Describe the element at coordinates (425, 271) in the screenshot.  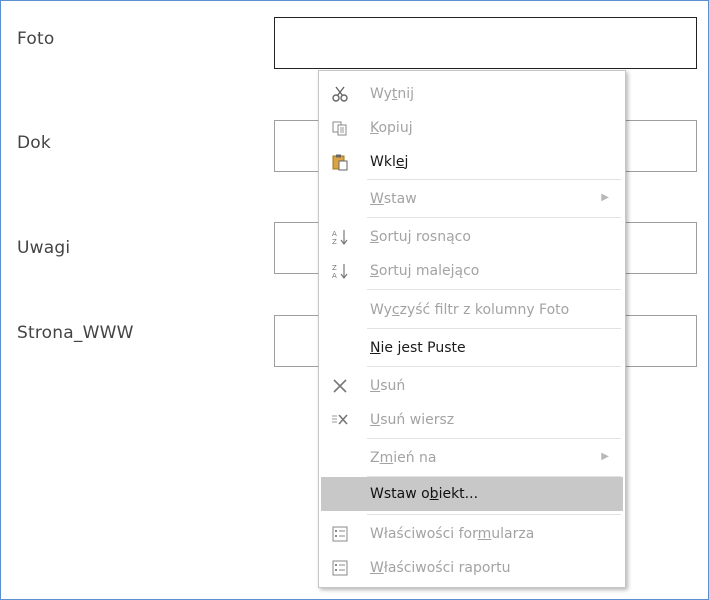
I see `menu-item-label: Sortuj malejąco` at that location.